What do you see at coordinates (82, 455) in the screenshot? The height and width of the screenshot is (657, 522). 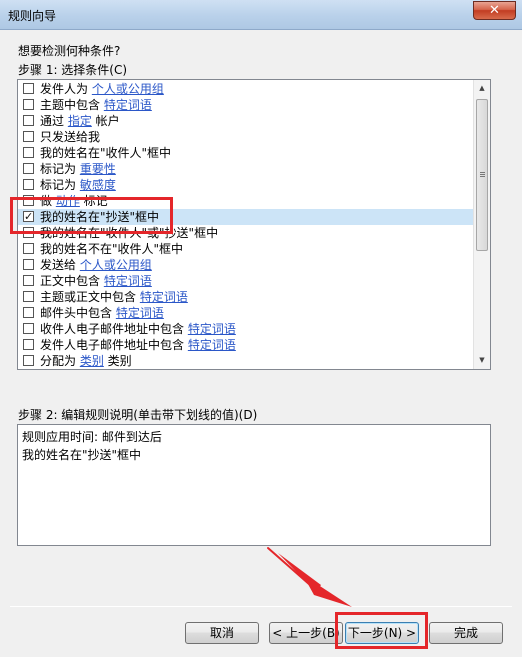 I see `description-line: 我的姓名在"抄送"框中` at bounding box center [82, 455].